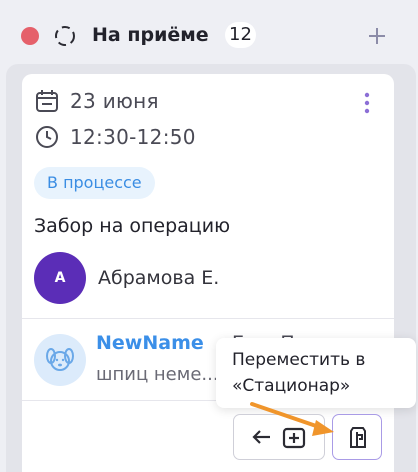 This screenshot has height=472, width=418. What do you see at coordinates (47, 137) in the screenshot?
I see `clock-icon` at bounding box center [47, 137].